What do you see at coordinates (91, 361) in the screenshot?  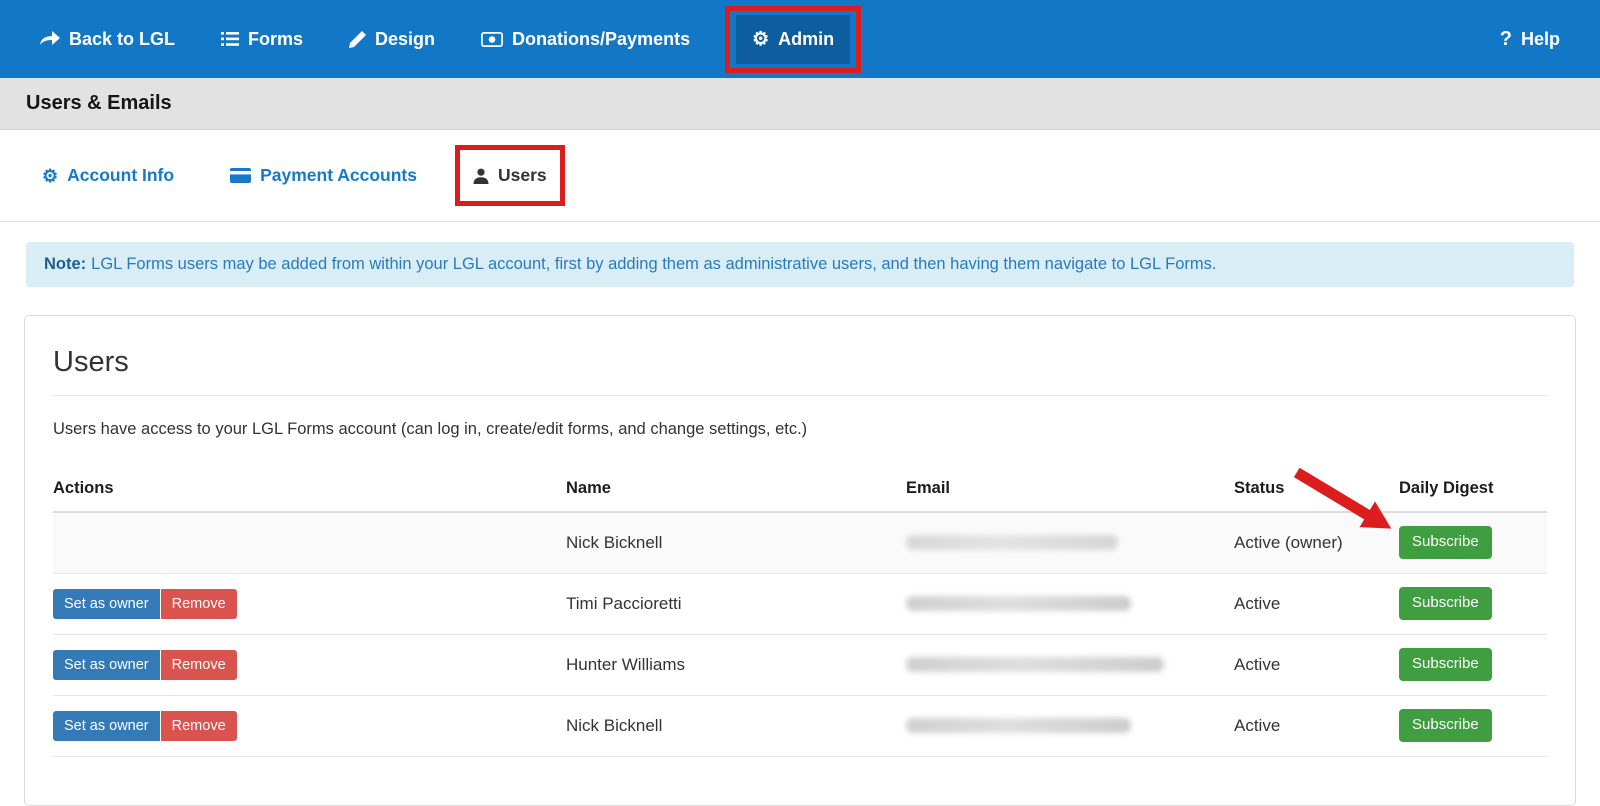 I see `panel-title: Users` at bounding box center [91, 361].